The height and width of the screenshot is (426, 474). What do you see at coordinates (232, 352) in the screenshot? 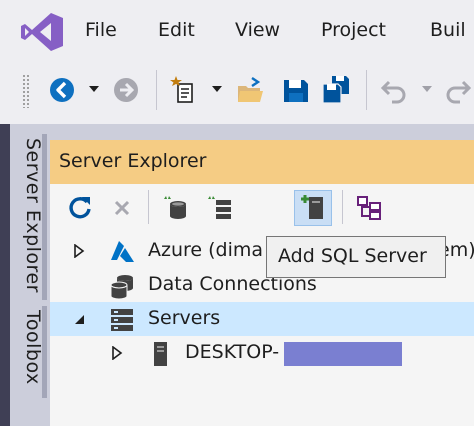
I see `tree-item-label: DESKTOP-` at bounding box center [232, 352].